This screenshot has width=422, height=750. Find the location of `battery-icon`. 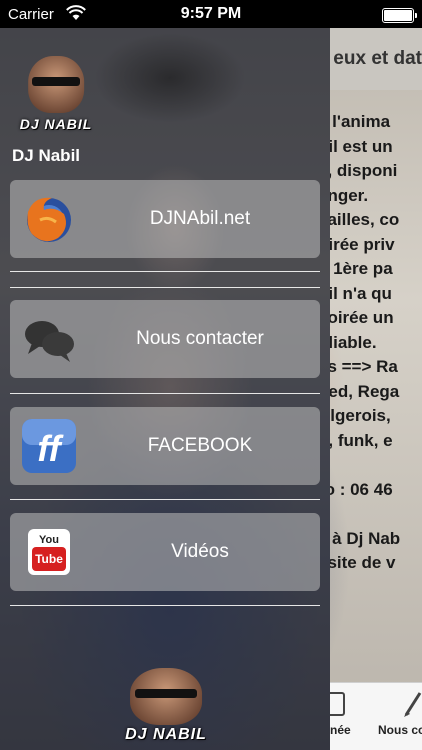

battery-icon is located at coordinates (399, 15).